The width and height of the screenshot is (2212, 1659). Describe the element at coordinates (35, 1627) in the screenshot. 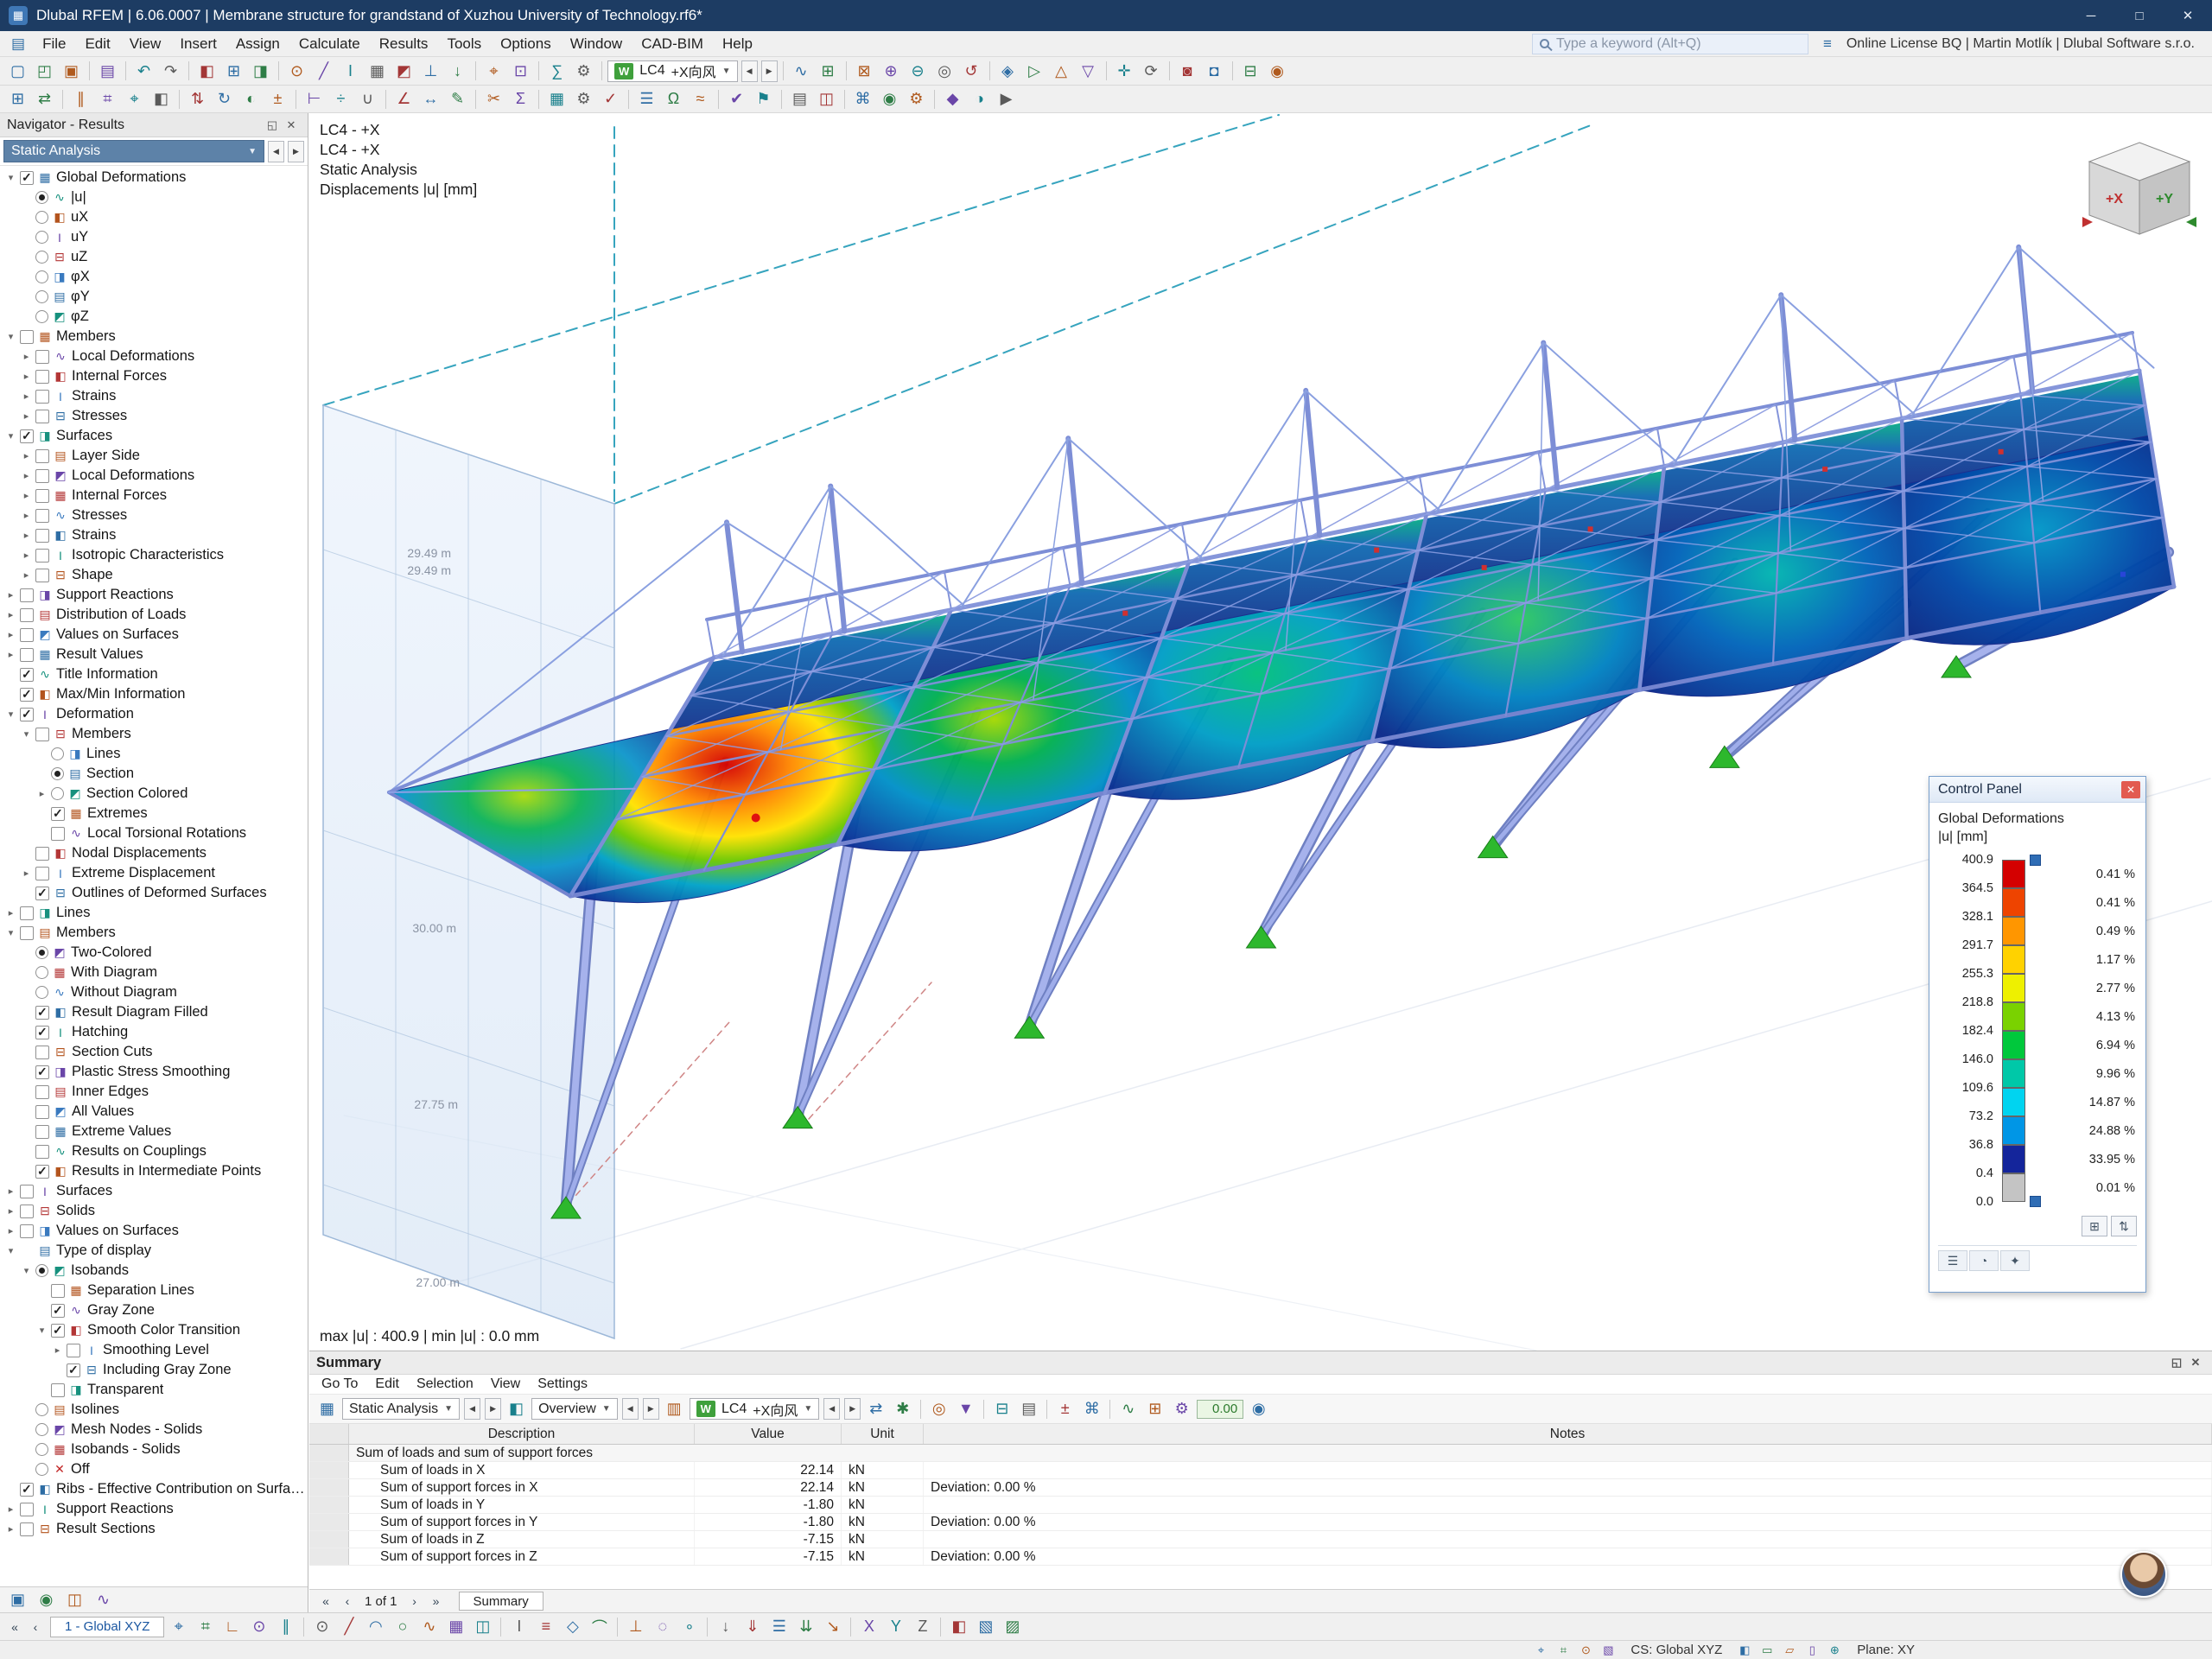

I see `previous-workplane-button: ‹` at that location.